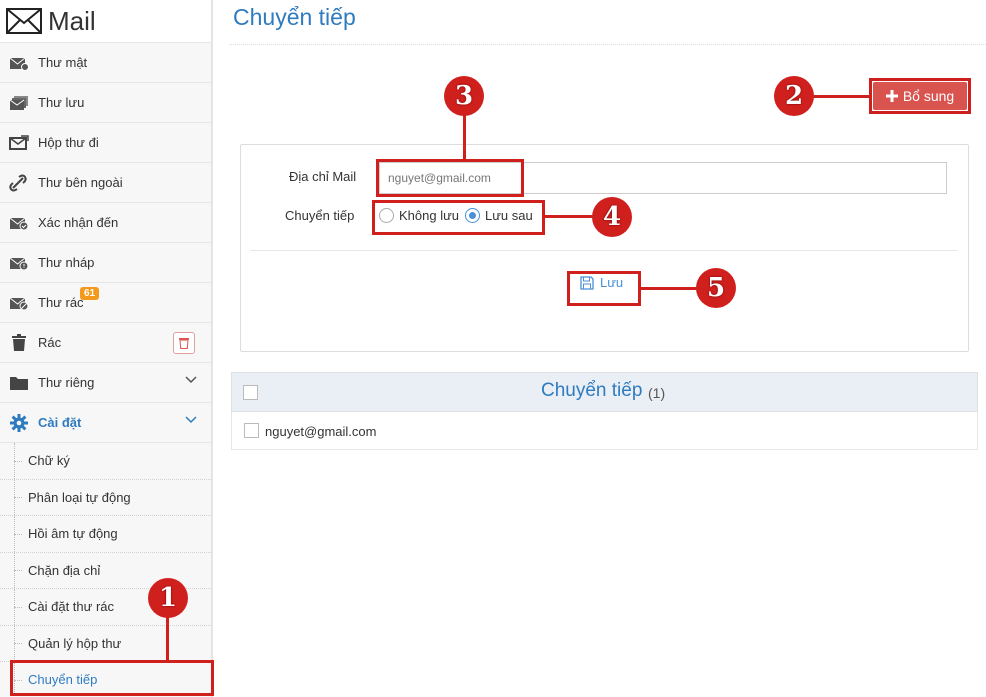  I want to click on annotation-marker: 2, so click(794, 96).